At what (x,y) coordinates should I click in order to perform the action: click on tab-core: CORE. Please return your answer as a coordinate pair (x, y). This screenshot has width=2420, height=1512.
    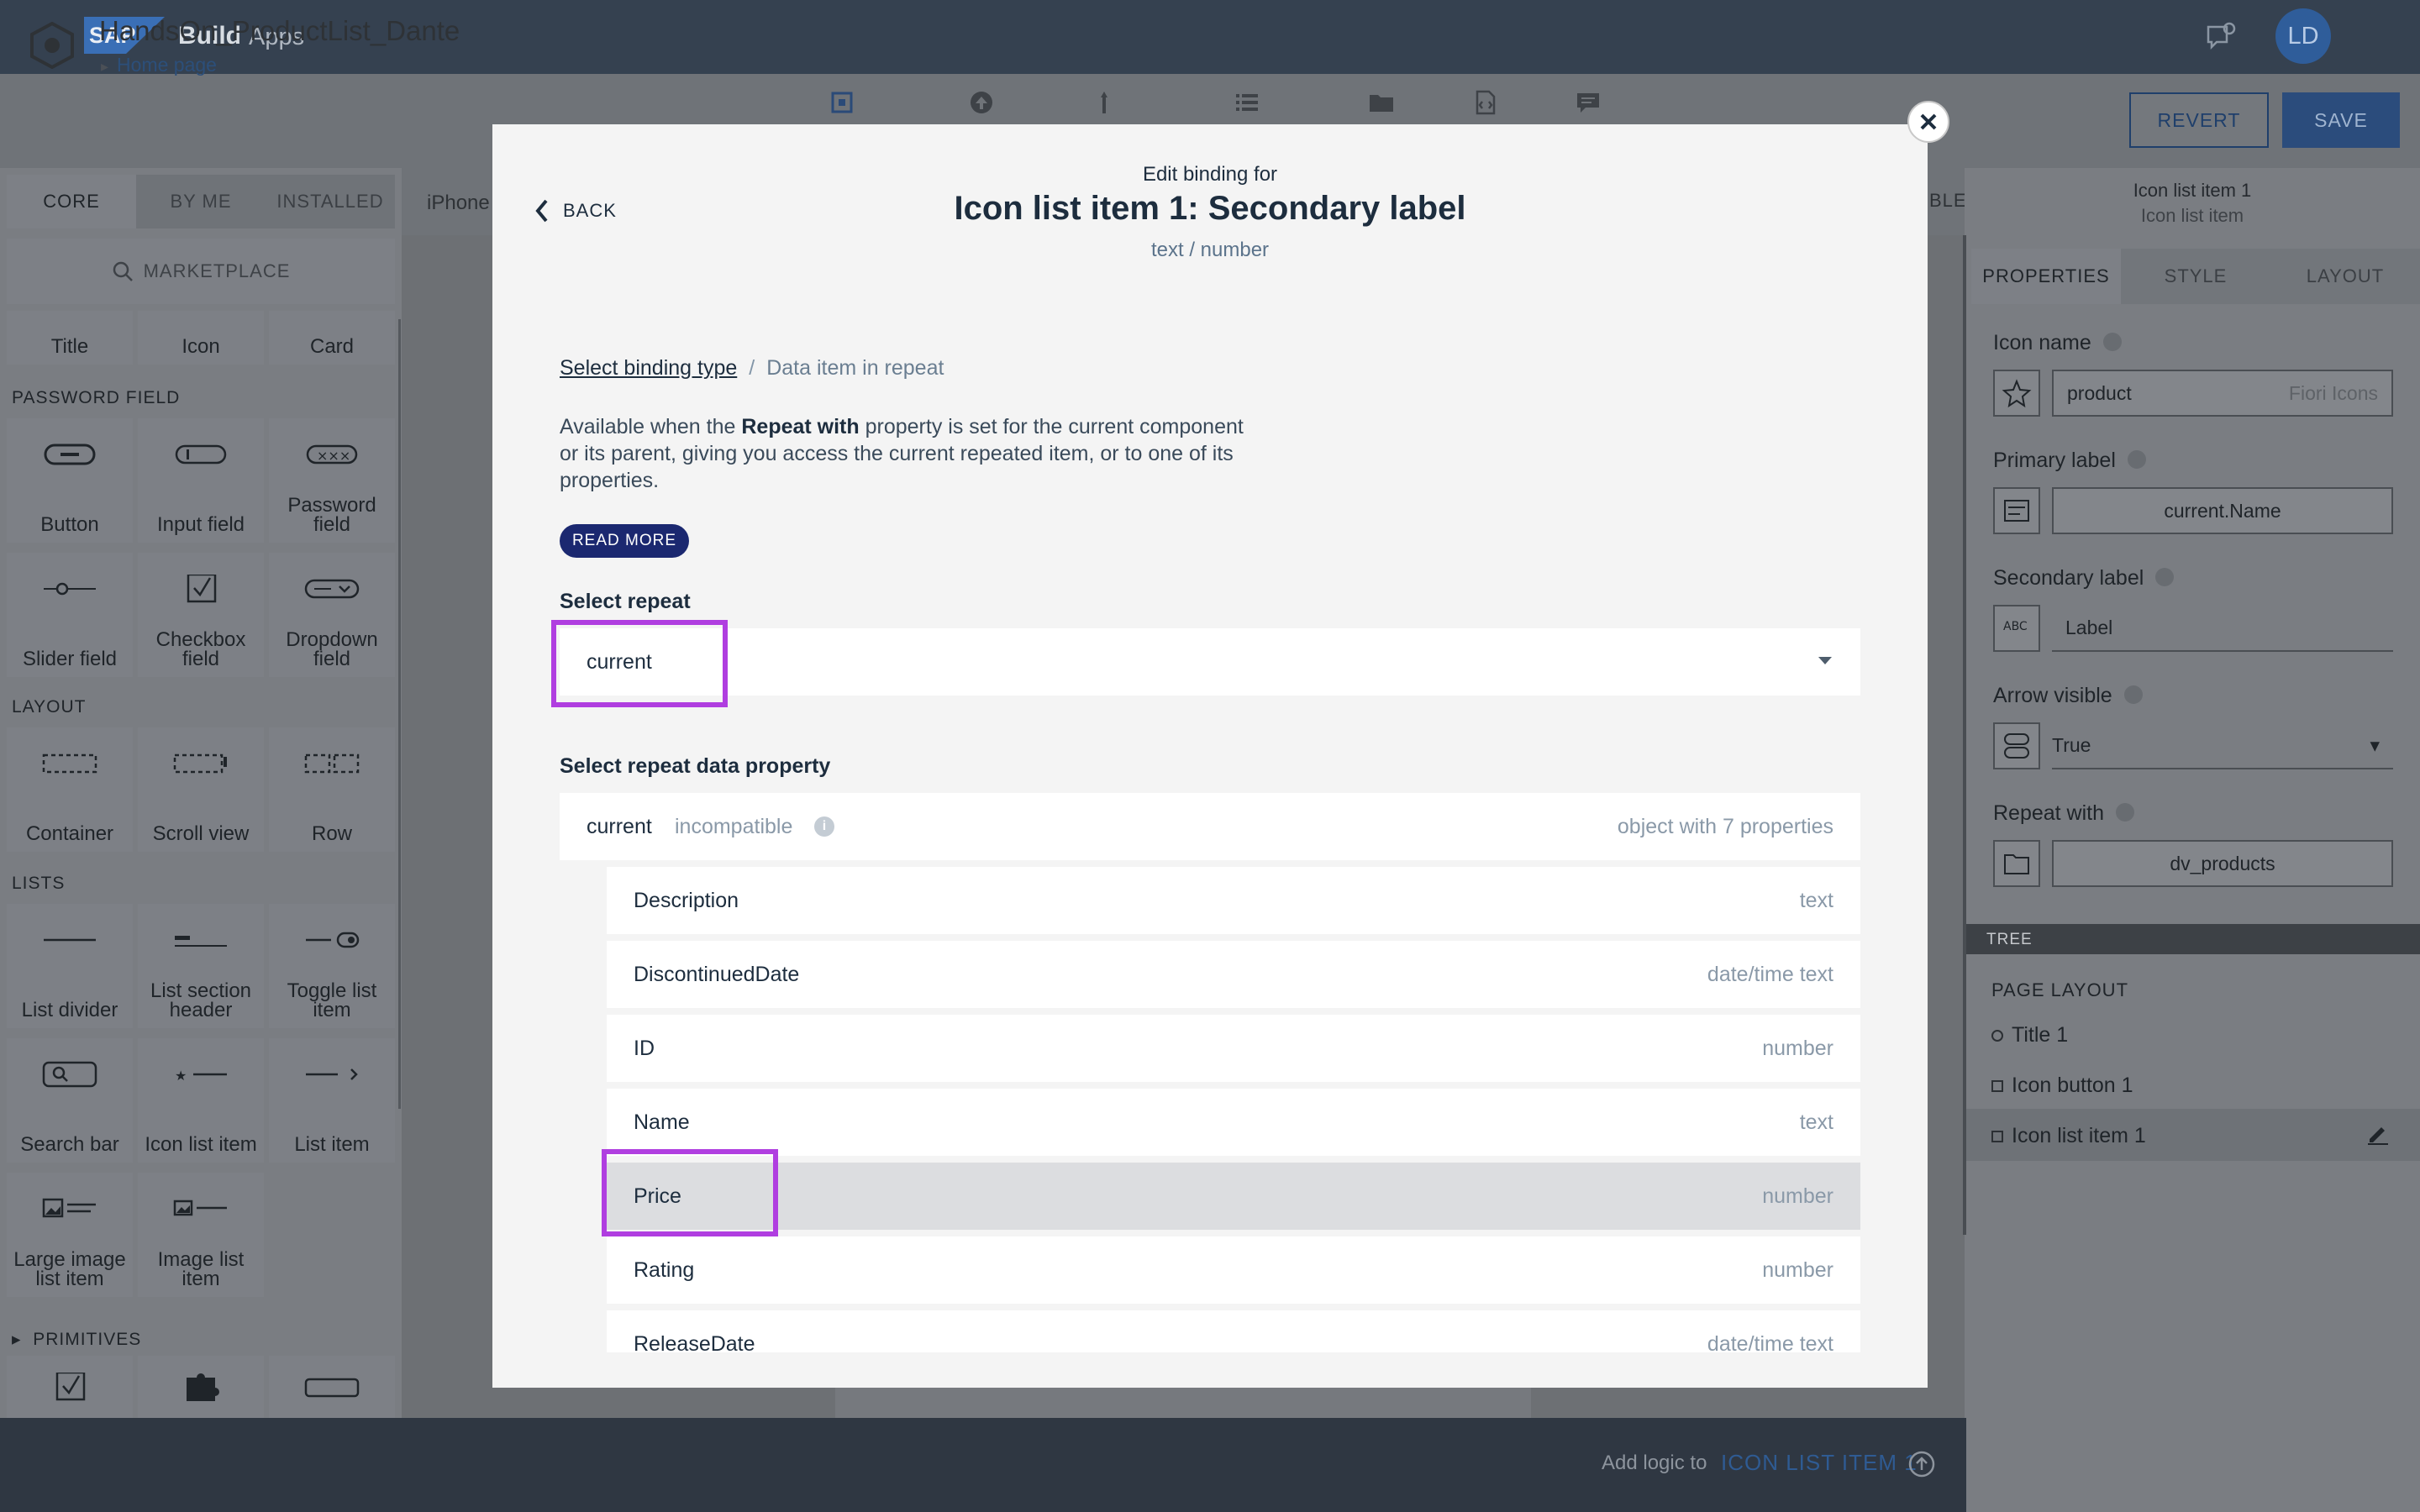
    Looking at the image, I should click on (71, 201).